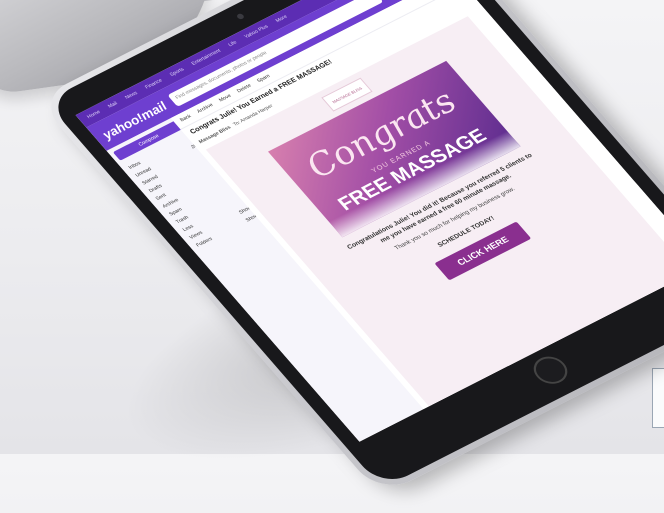 This screenshot has width=664, height=513. Describe the element at coordinates (186, 119) in the screenshot. I see `back-button: Back` at that location.